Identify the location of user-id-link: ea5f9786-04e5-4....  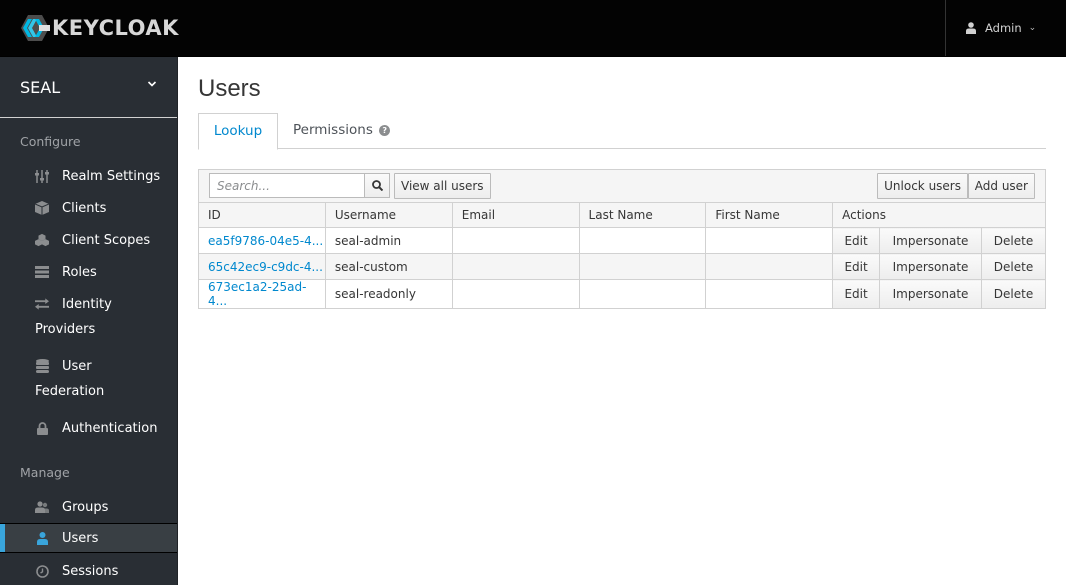
(265, 241).